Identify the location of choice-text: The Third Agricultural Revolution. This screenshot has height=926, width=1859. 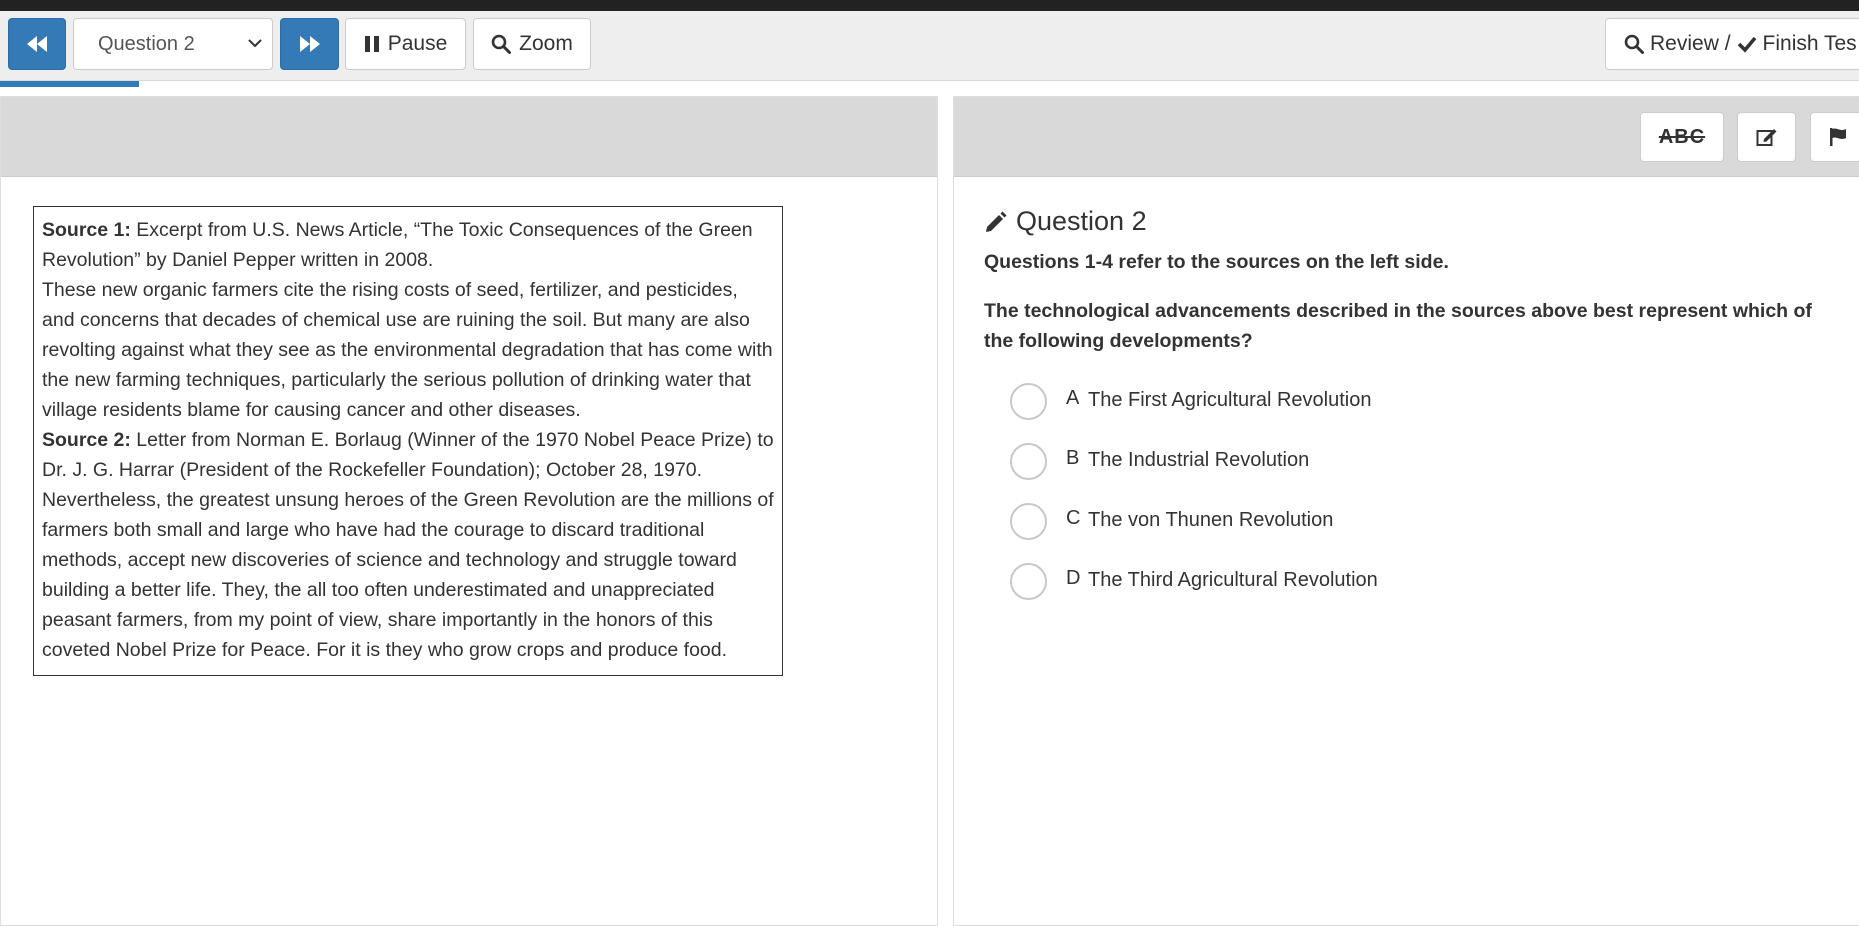
(1233, 580).